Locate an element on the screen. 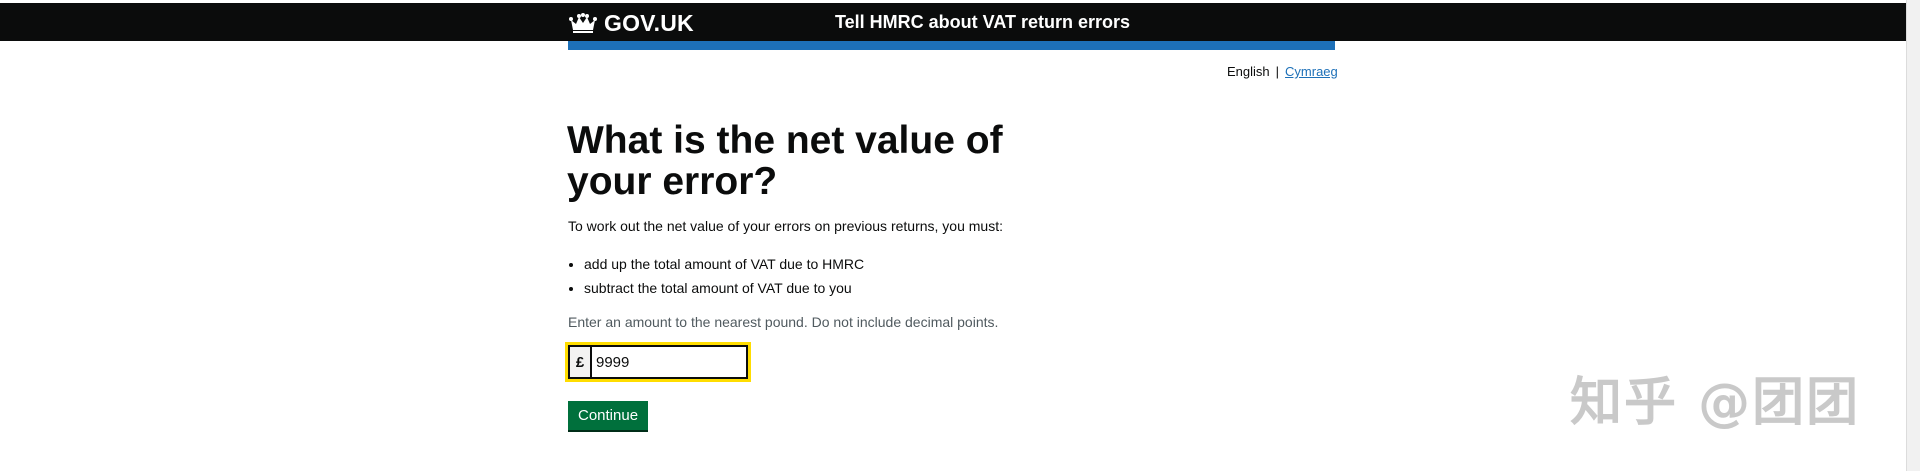 Image resolution: width=1920 pixels, height=471 pixels. govuk-logo-link: GOV.UK is located at coordinates (631, 23).